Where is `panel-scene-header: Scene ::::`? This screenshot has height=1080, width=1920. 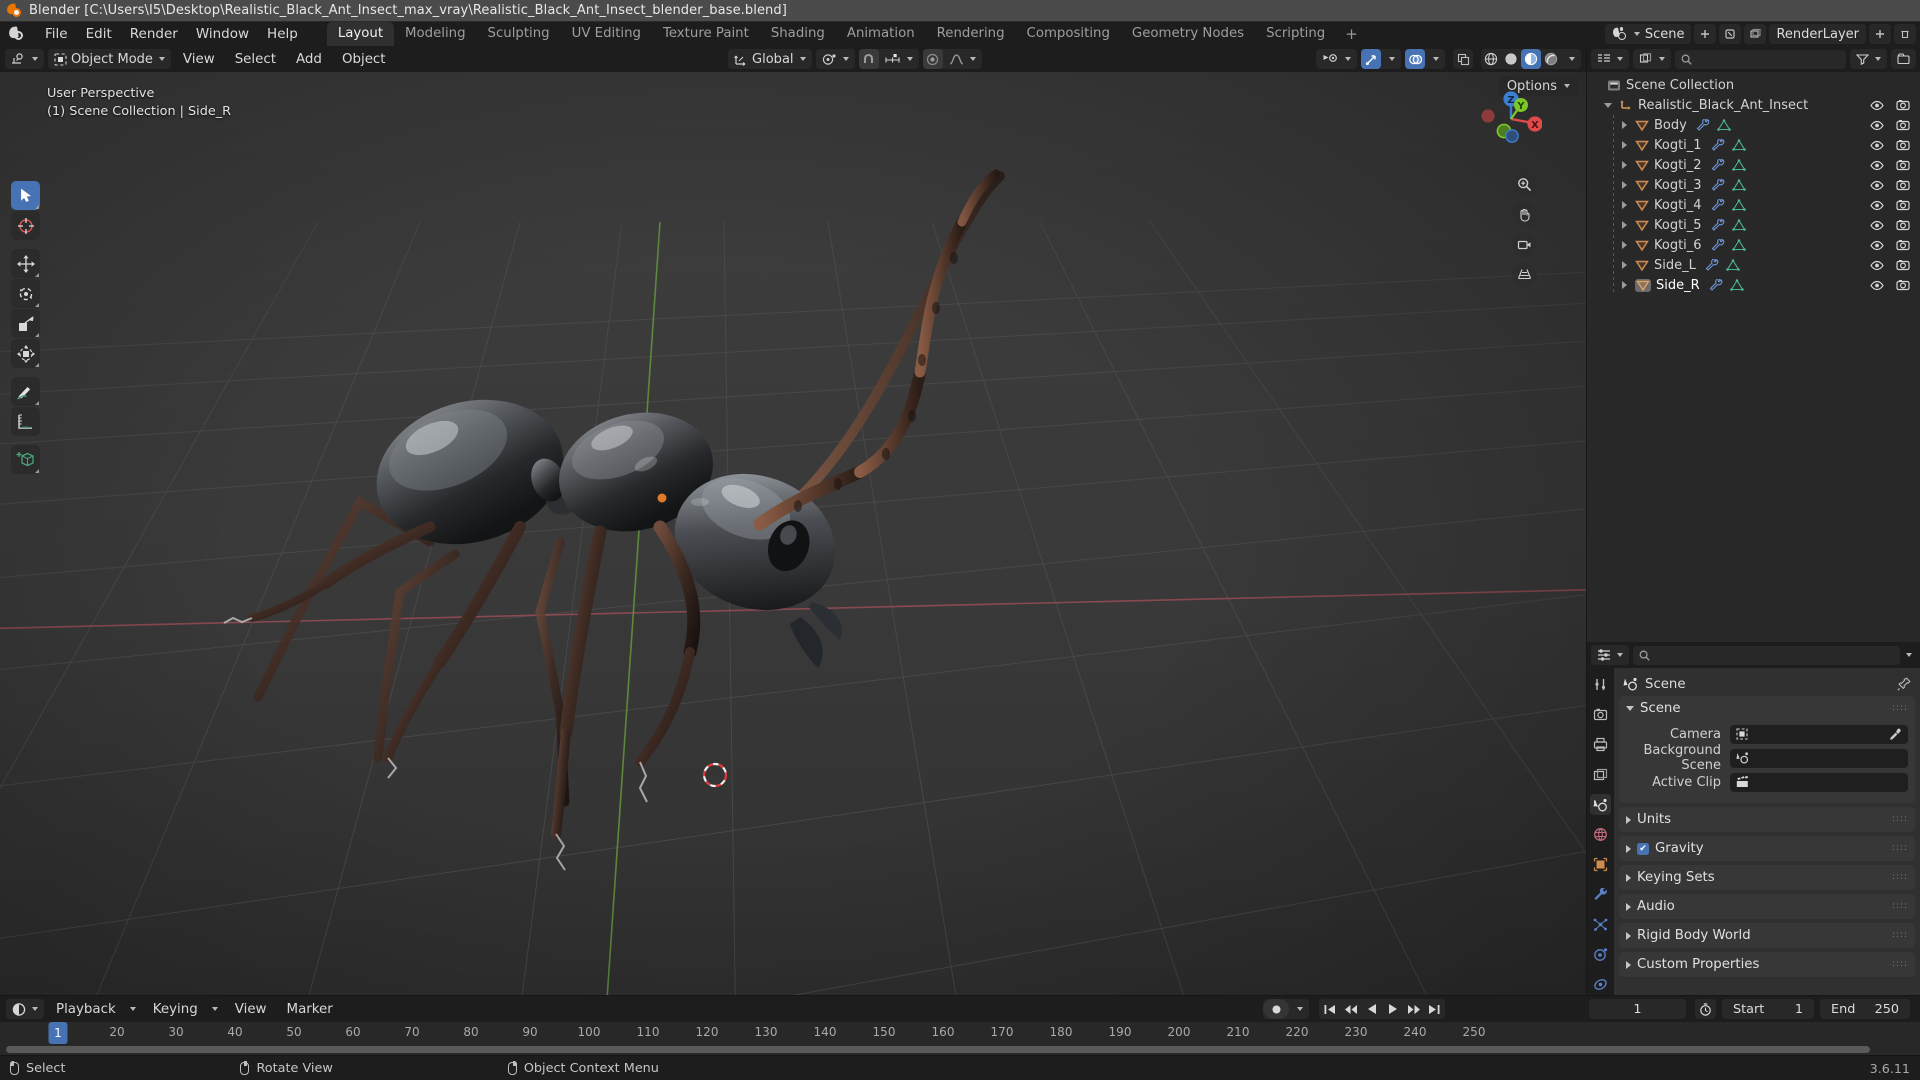
panel-scene-header: Scene :::: is located at coordinates (1767, 708).